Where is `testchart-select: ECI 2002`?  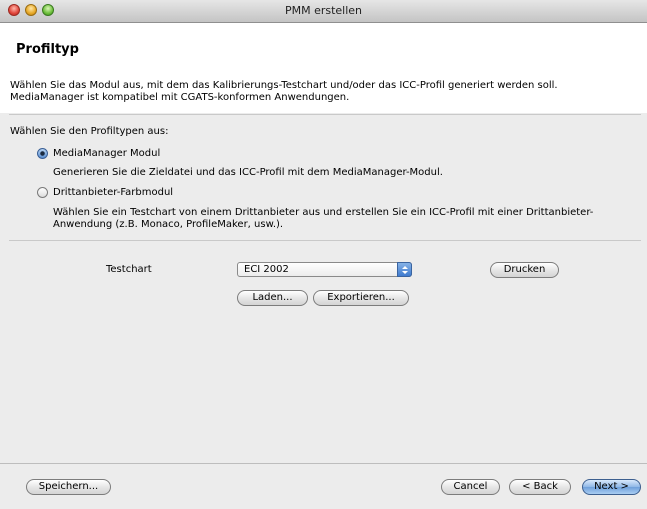
testchart-select: ECI 2002 is located at coordinates (324, 269).